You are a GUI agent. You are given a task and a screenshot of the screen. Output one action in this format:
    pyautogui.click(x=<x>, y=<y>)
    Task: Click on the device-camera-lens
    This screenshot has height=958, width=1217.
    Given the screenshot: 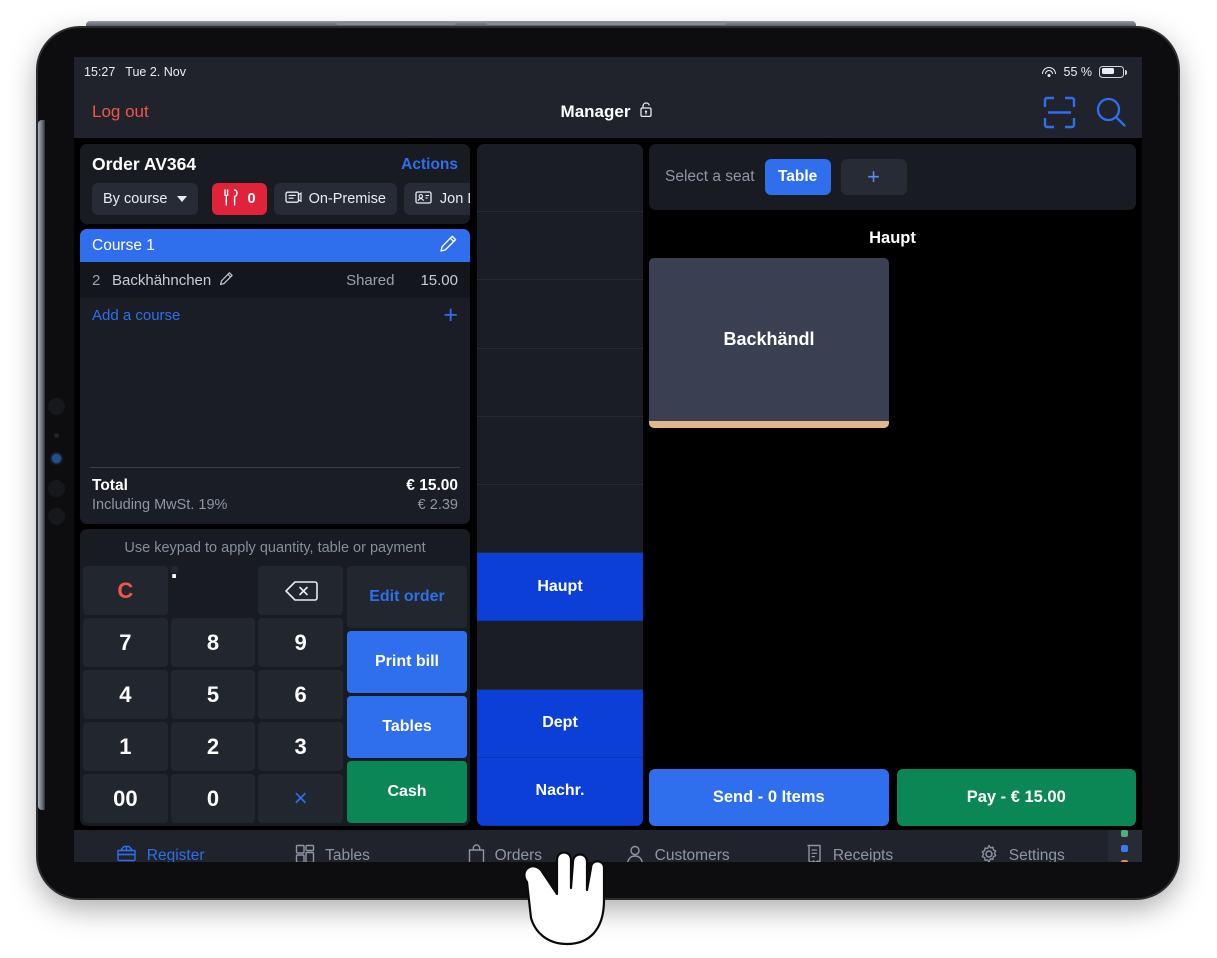 What is the action you would take?
    pyautogui.click(x=56, y=458)
    